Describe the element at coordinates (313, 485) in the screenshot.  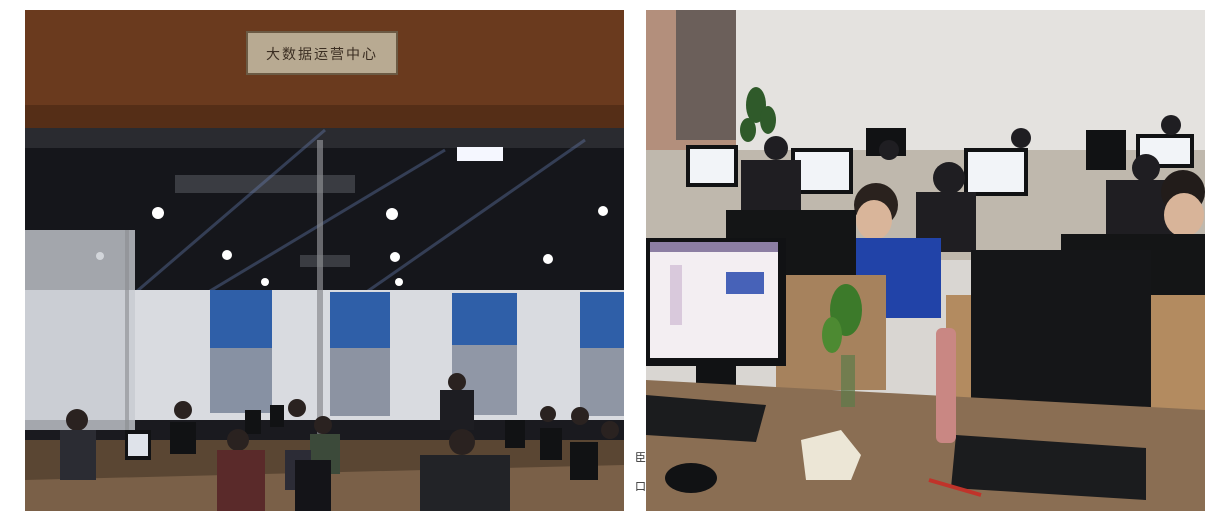
I see `office-chair` at that location.